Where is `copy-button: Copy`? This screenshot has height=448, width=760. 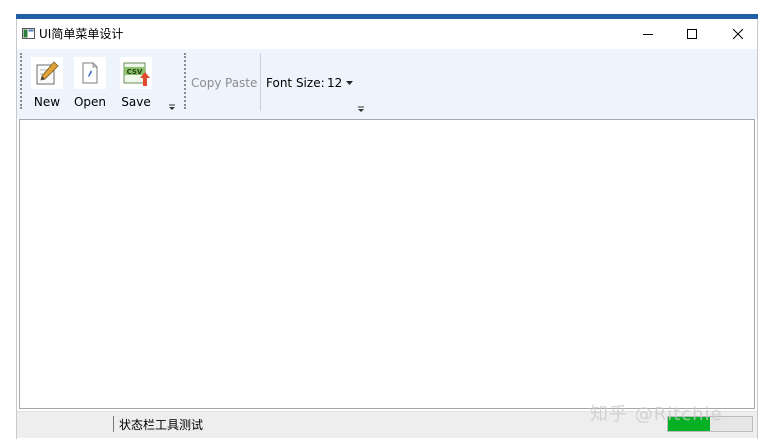 copy-button: Copy is located at coordinates (206, 83).